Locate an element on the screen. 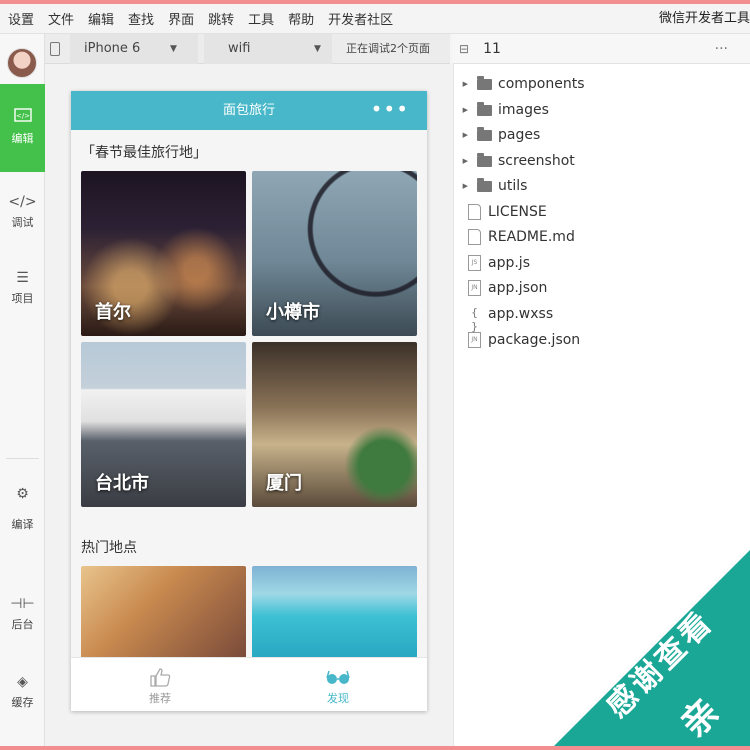 This screenshot has height=750, width=750. file-row-screenshot: ▶ screenshot is located at coordinates (602, 161).